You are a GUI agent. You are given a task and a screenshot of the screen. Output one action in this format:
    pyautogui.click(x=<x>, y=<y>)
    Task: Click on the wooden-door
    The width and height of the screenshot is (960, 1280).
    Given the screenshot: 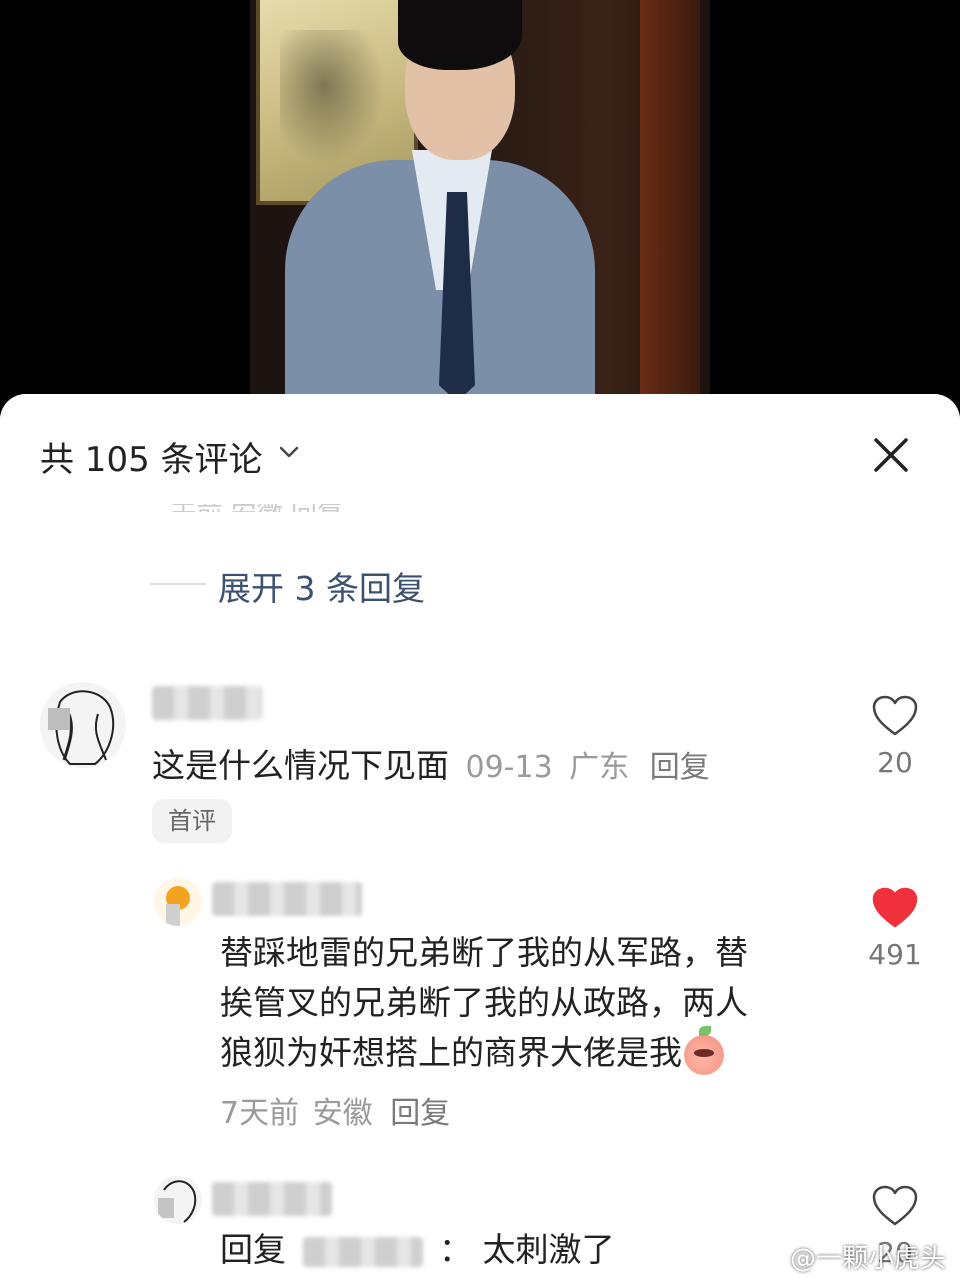 What is the action you would take?
    pyautogui.click(x=670, y=210)
    